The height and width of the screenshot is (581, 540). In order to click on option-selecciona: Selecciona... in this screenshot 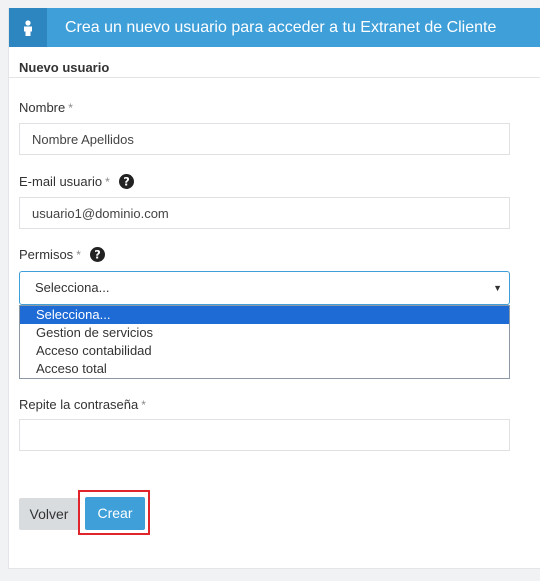, I will do `click(264, 315)`.